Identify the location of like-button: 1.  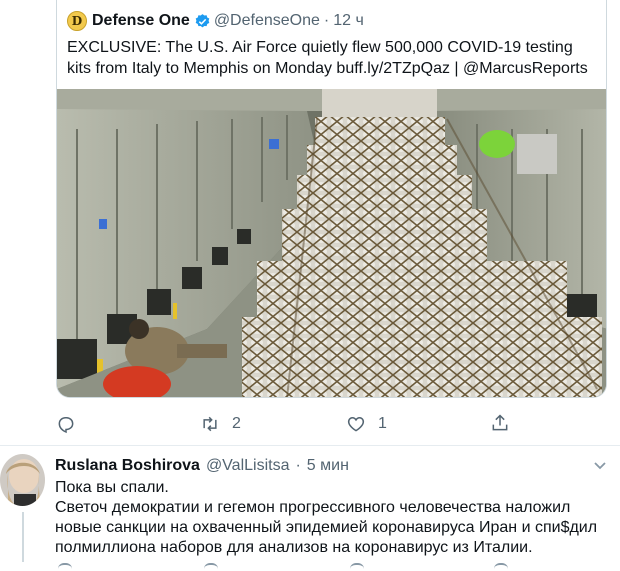
(366, 424).